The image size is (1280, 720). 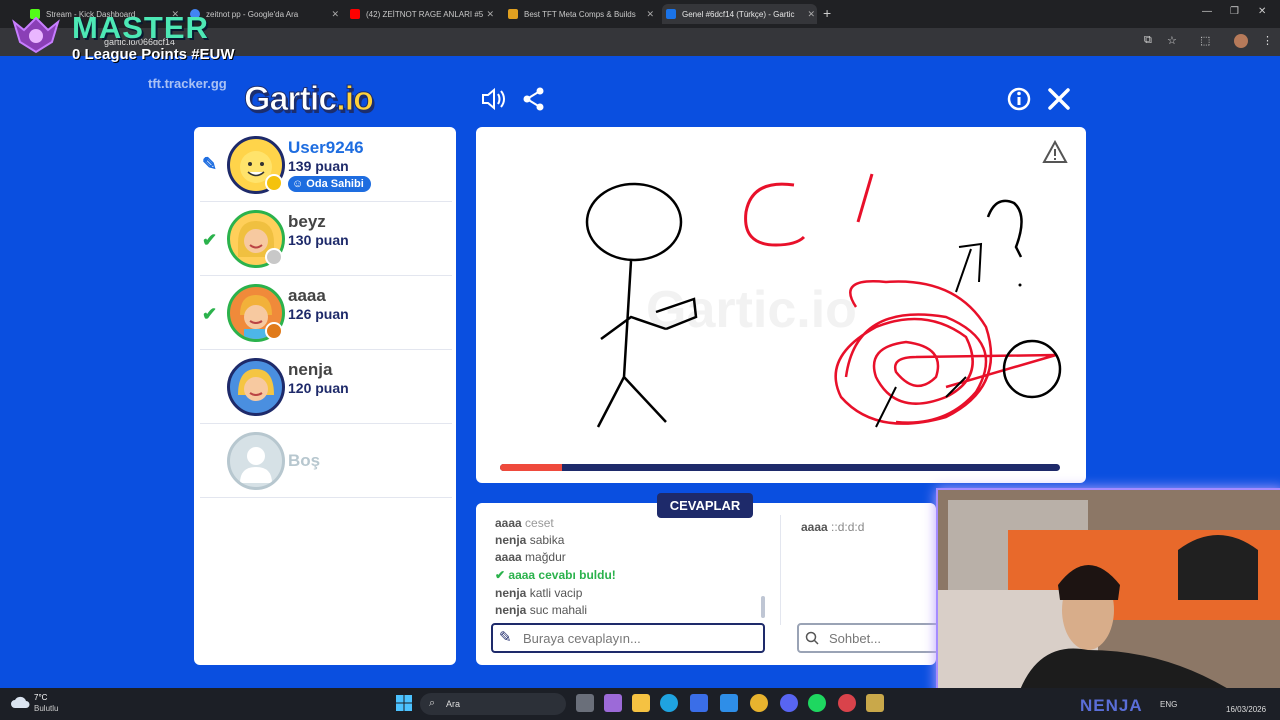 I want to click on empty-user-icon, so click(x=256, y=461).